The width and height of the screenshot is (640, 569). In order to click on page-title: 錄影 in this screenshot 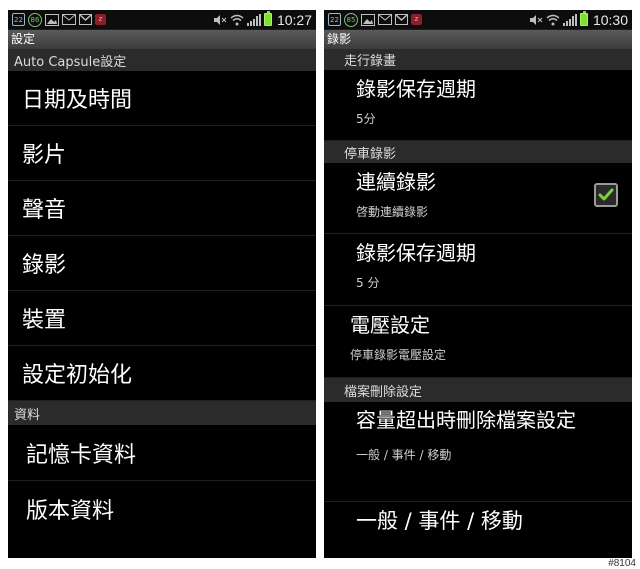, I will do `click(478, 39)`.